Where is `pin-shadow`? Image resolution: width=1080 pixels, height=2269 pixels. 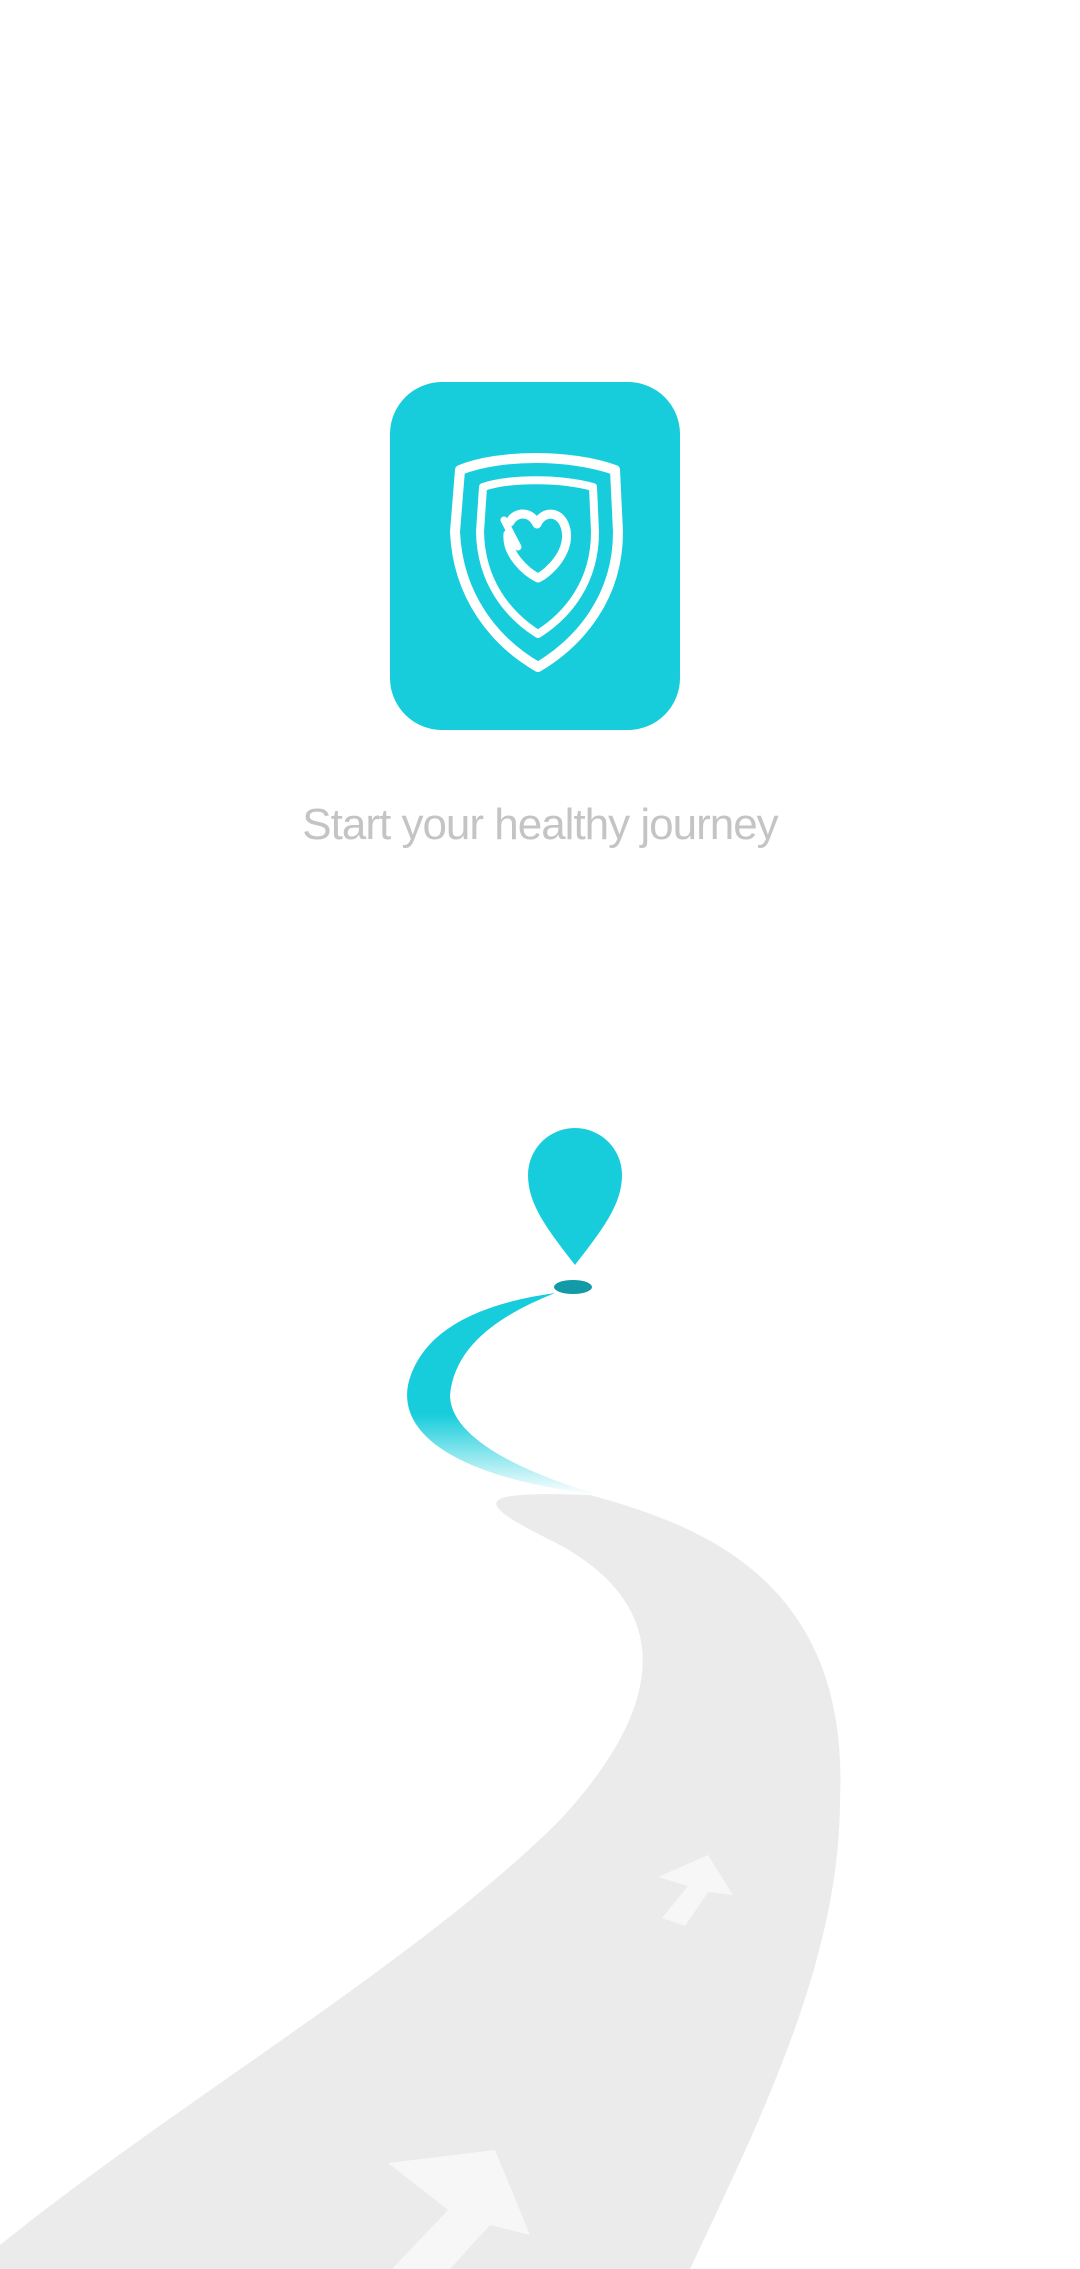 pin-shadow is located at coordinates (573, 1287).